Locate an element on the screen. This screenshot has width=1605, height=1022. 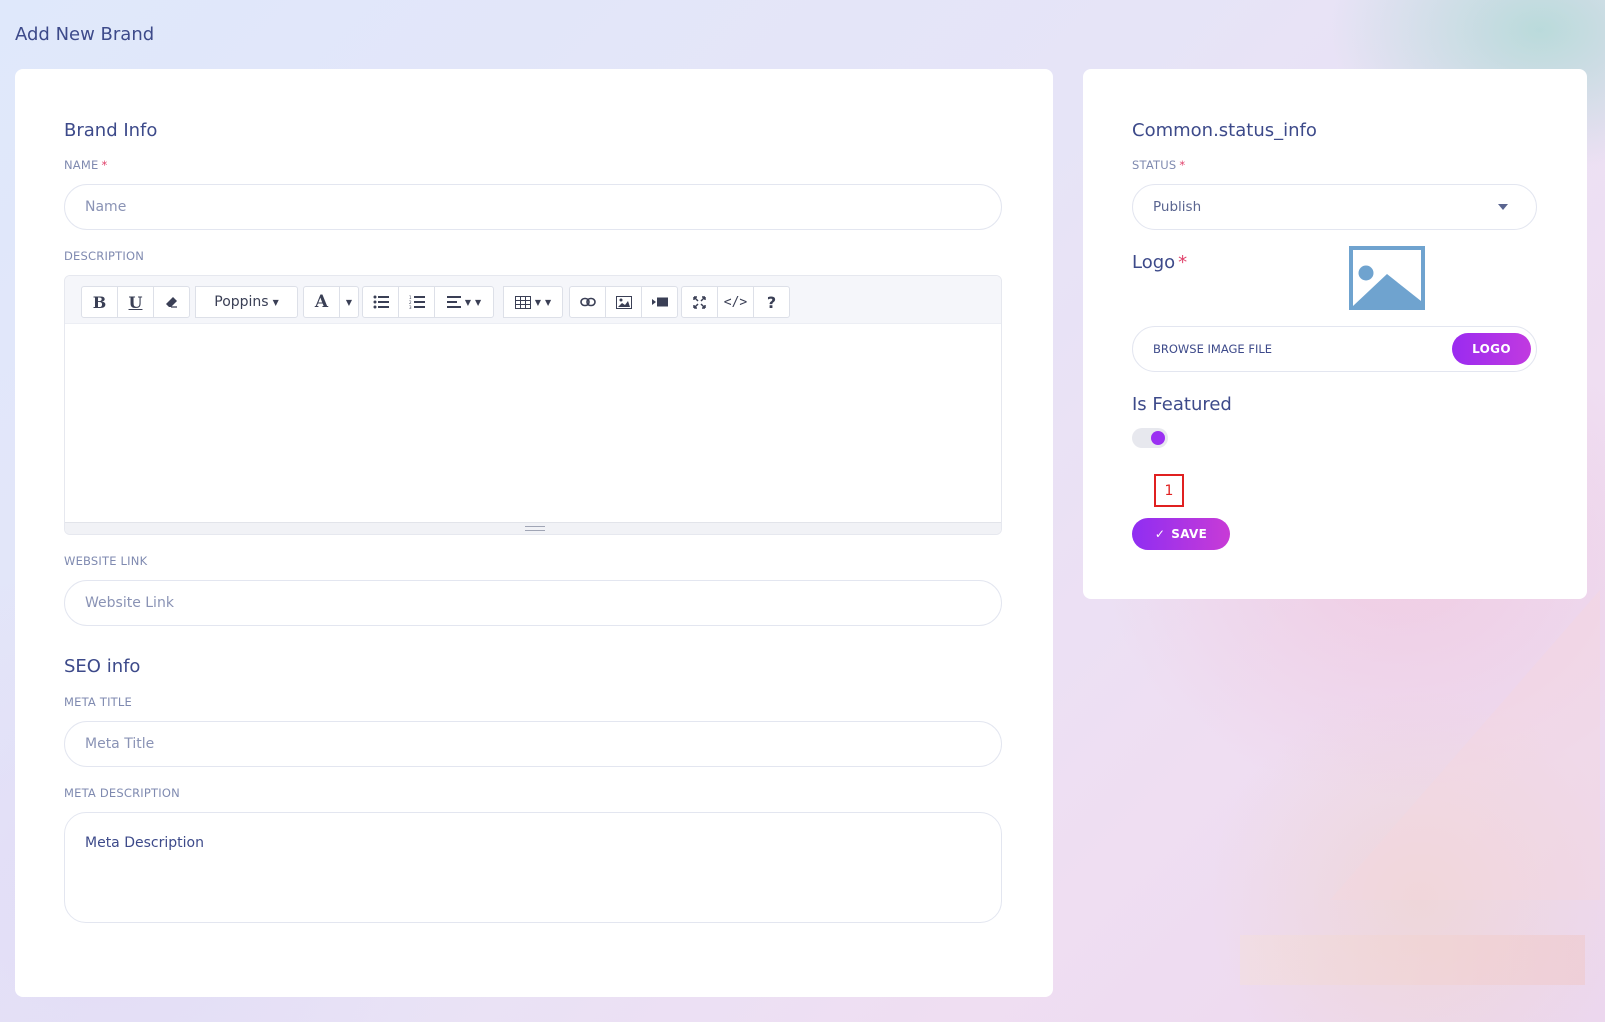
table-icon: ▼ ▼ is located at coordinates (533, 302).